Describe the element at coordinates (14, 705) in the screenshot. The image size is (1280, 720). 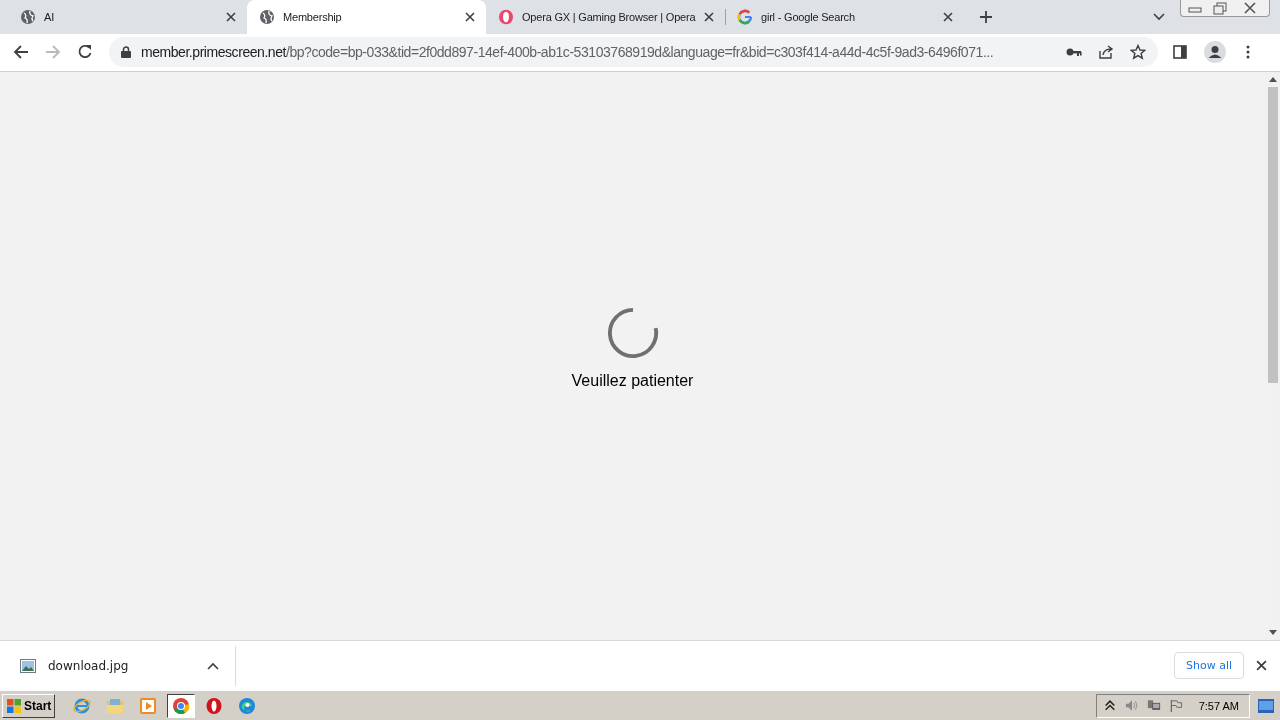
I see `windows-logo-icon` at that location.